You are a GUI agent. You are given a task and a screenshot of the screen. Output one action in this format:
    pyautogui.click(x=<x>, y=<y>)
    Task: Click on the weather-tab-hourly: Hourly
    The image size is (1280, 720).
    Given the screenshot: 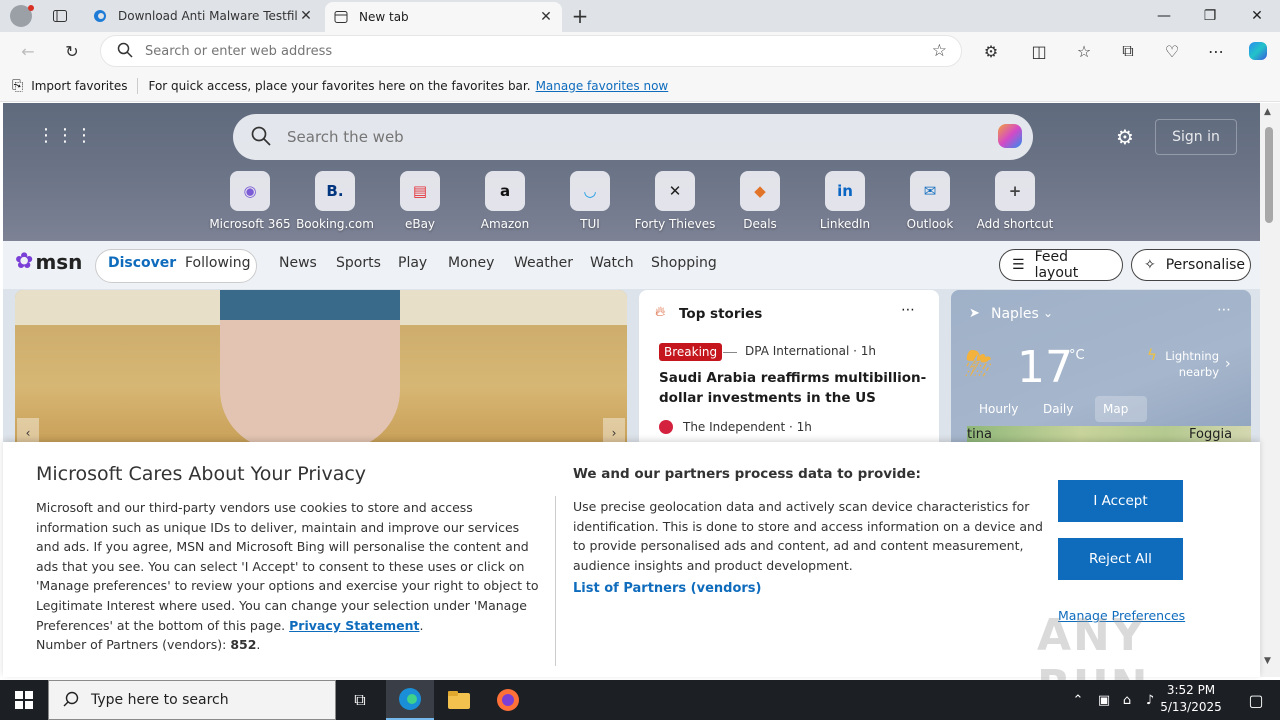 What is the action you would take?
    pyautogui.click(x=998, y=409)
    